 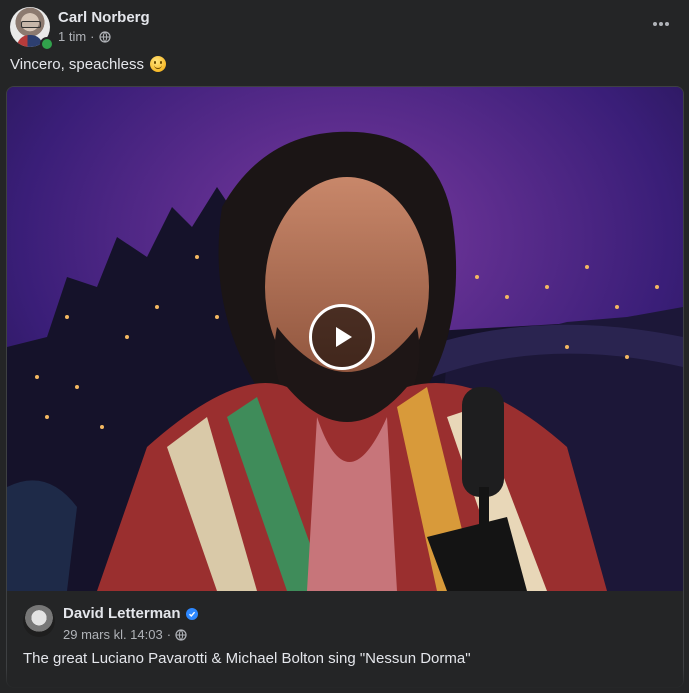 I want to click on play-button, so click(x=342, y=337).